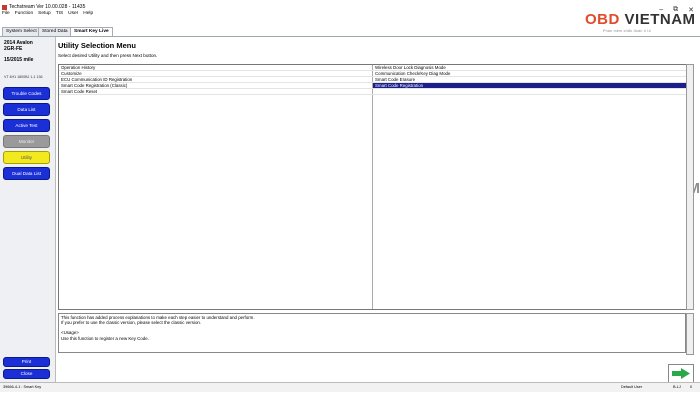 The width and height of the screenshot is (700, 400). I want to click on description-scrollbar, so click(690, 334).